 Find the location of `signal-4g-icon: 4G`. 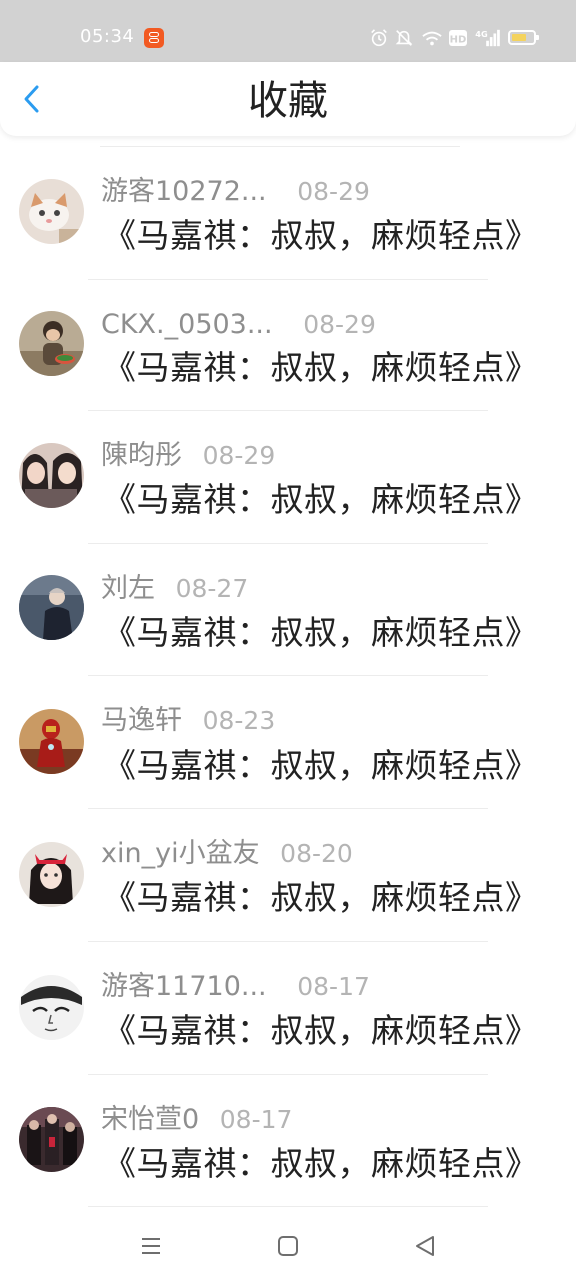

signal-4g-icon: 4G is located at coordinates (487, 38).